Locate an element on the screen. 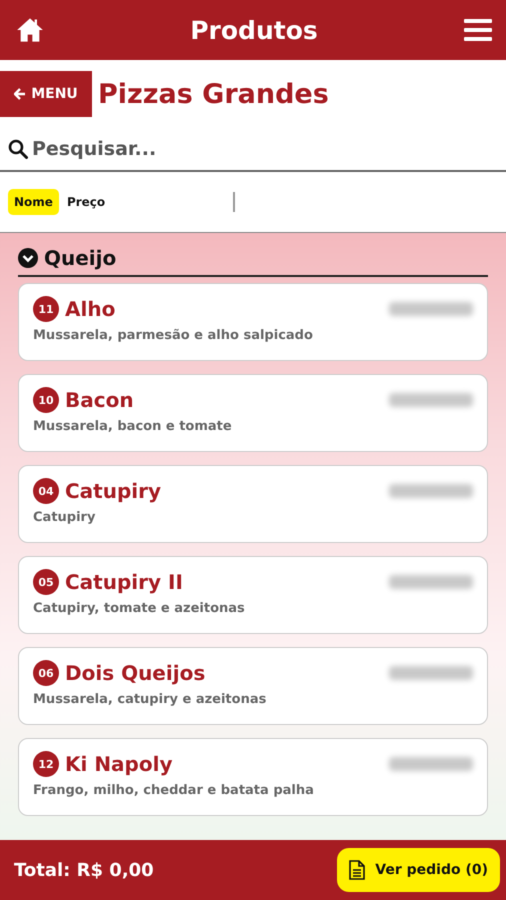 The width and height of the screenshot is (506, 900). number-badge: 05 is located at coordinates (46, 582).